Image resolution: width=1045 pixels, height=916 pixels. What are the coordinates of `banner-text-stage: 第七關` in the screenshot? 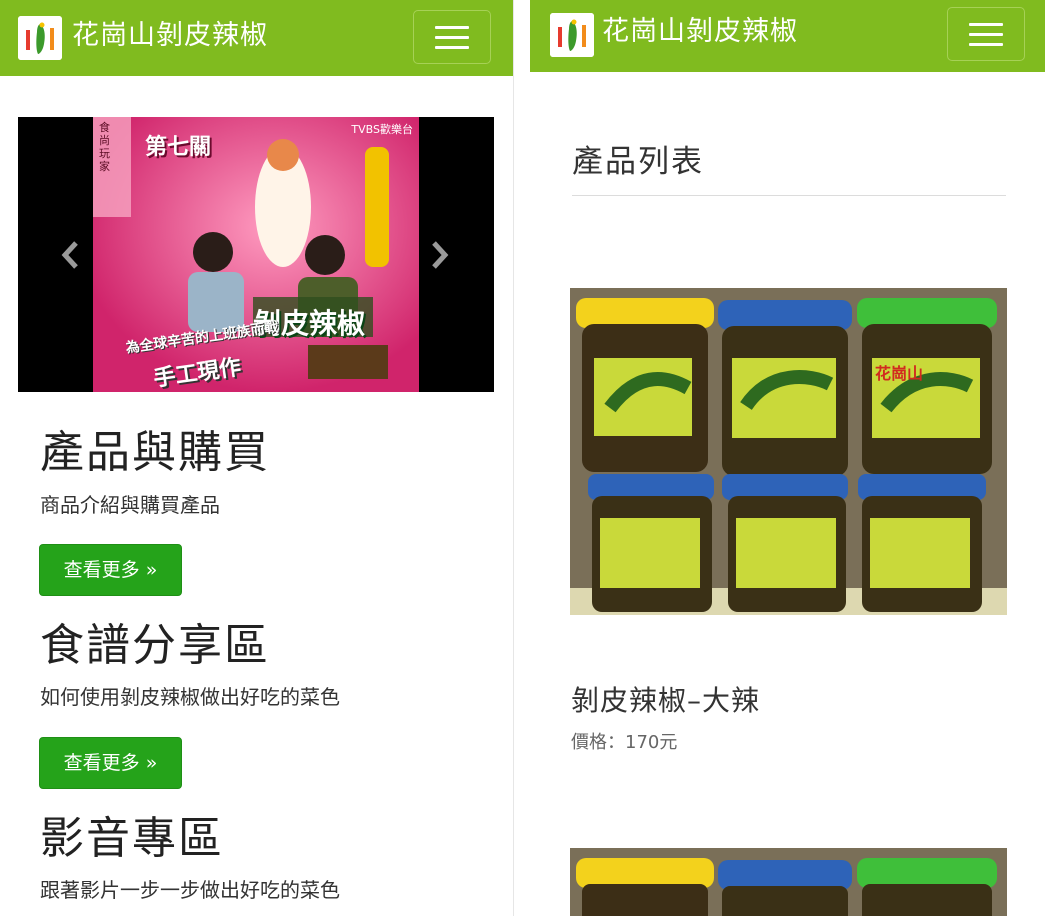 It's located at (178, 147).